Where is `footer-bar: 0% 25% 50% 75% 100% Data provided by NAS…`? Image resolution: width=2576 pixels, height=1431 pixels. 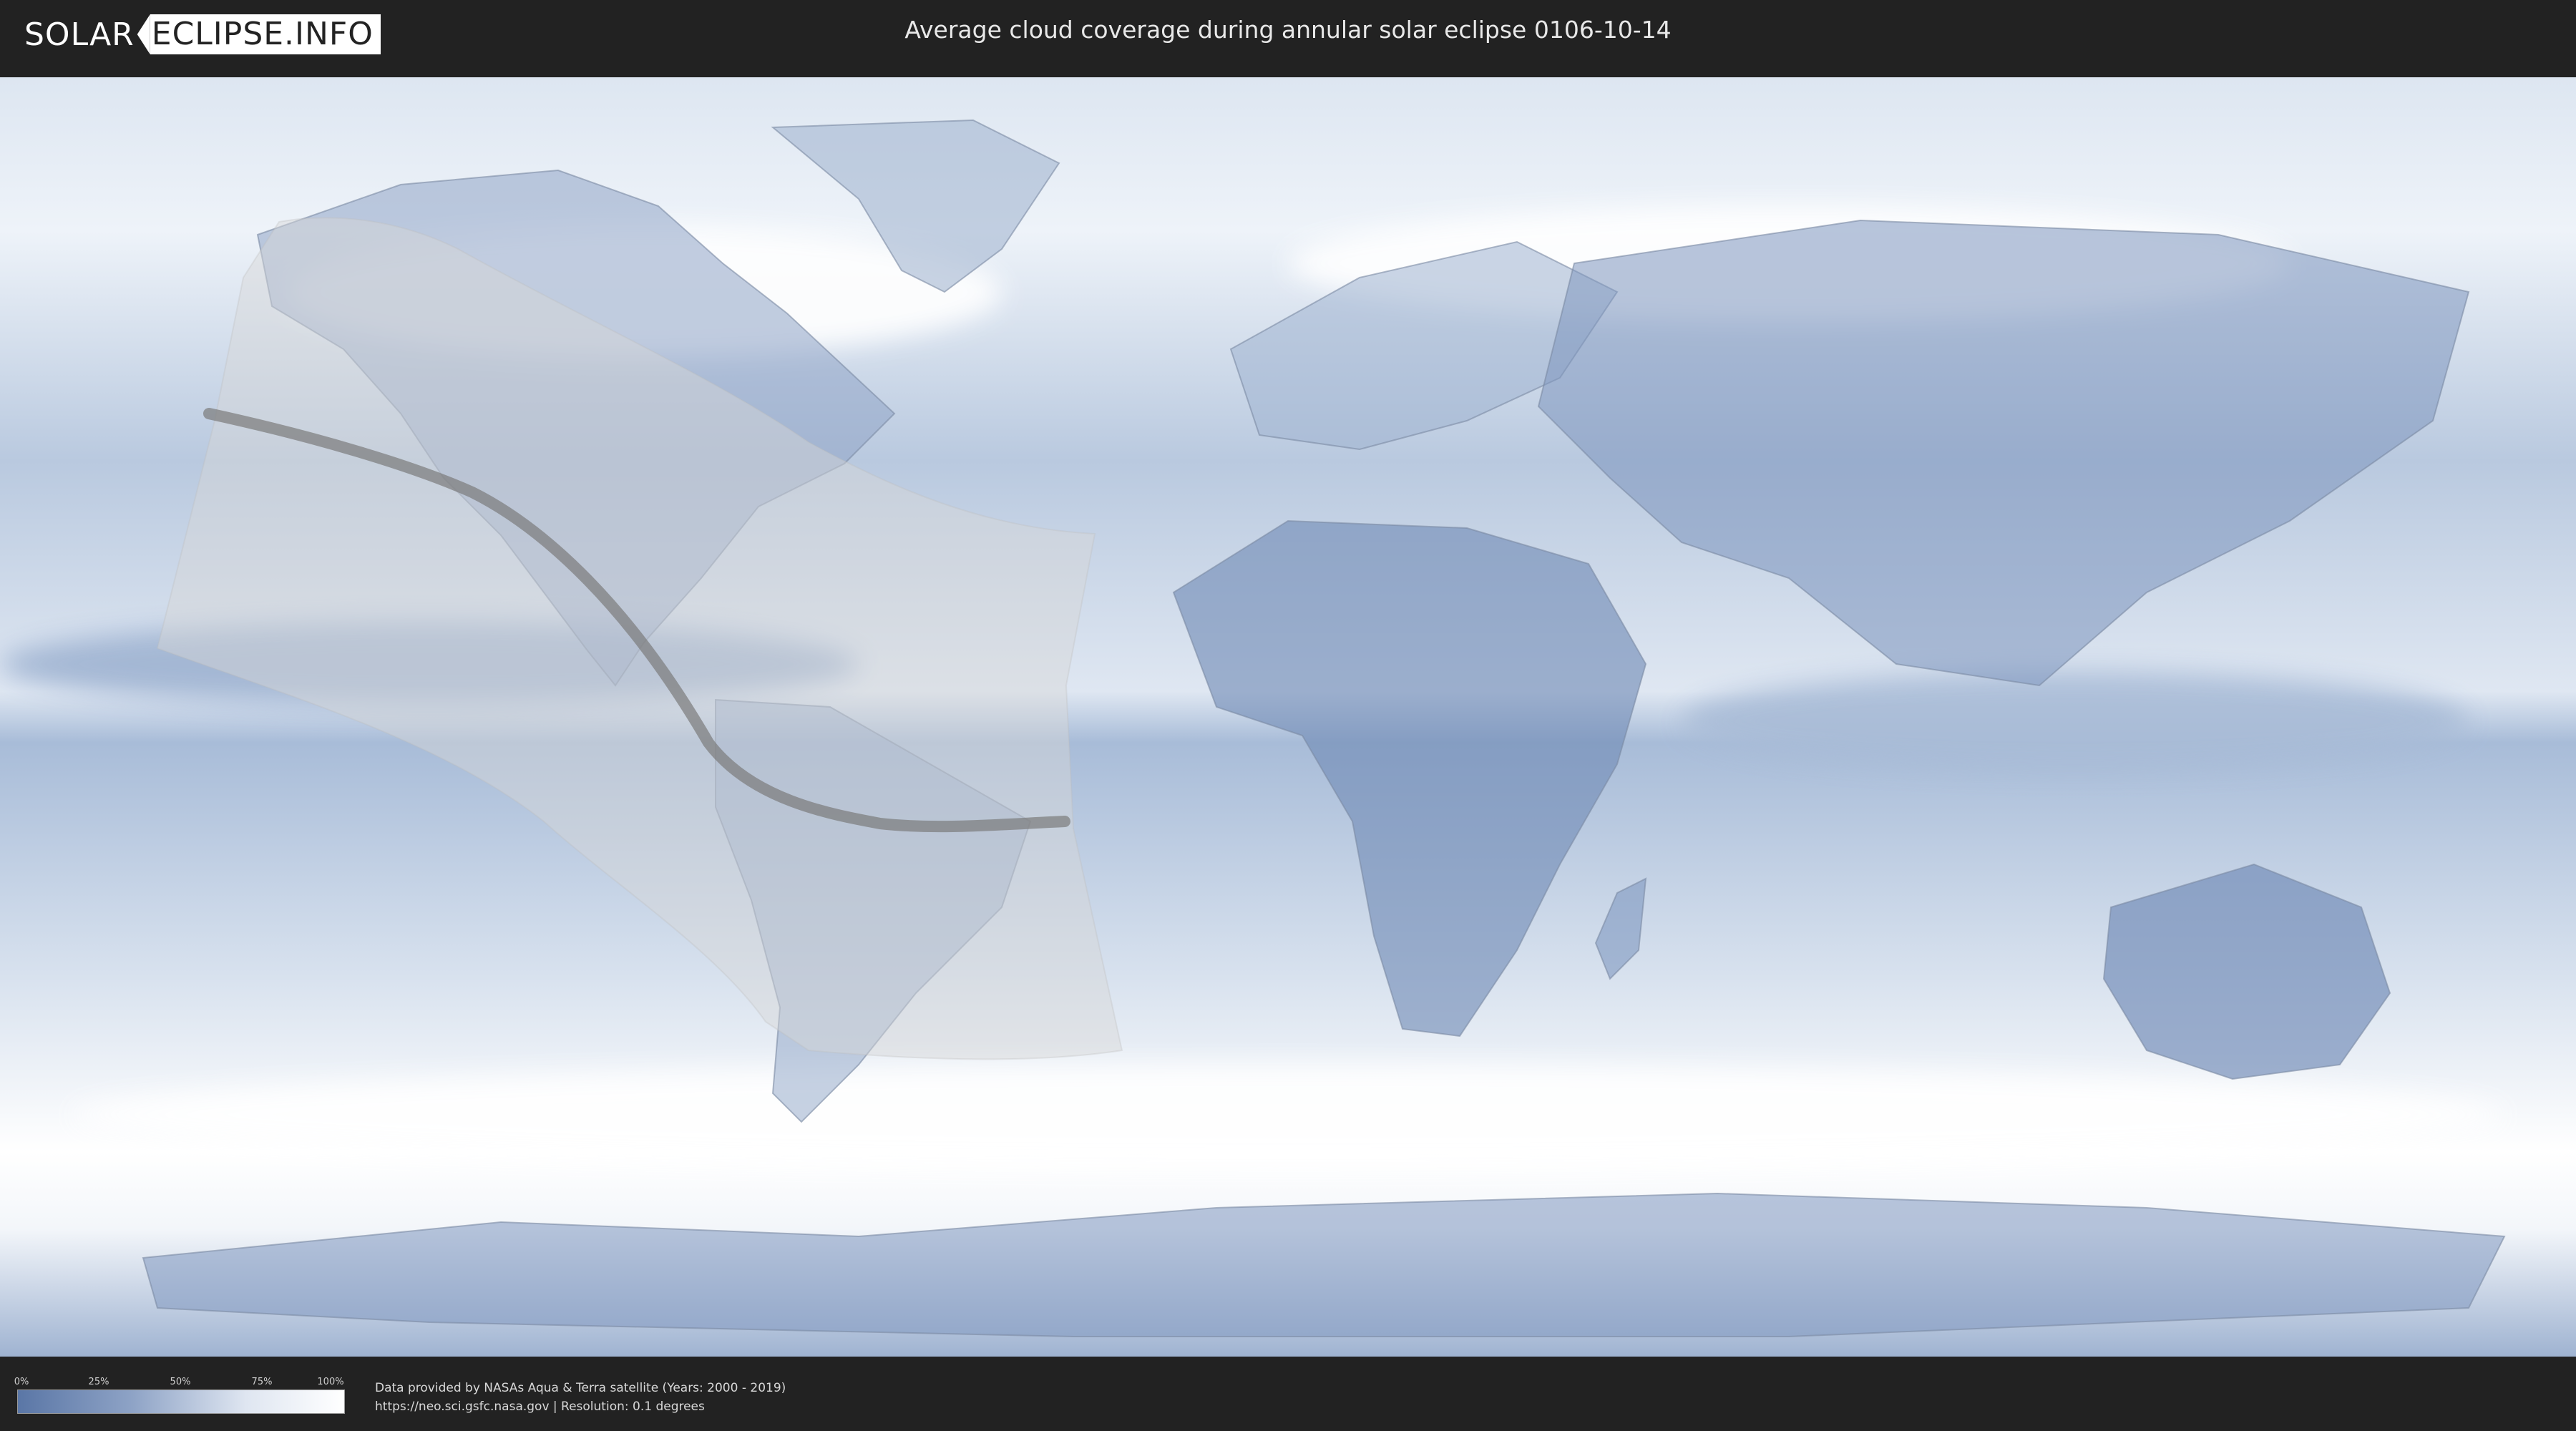 footer-bar: 0% 25% 50% 75% 100% Data provided by NAS… is located at coordinates (1288, 1394).